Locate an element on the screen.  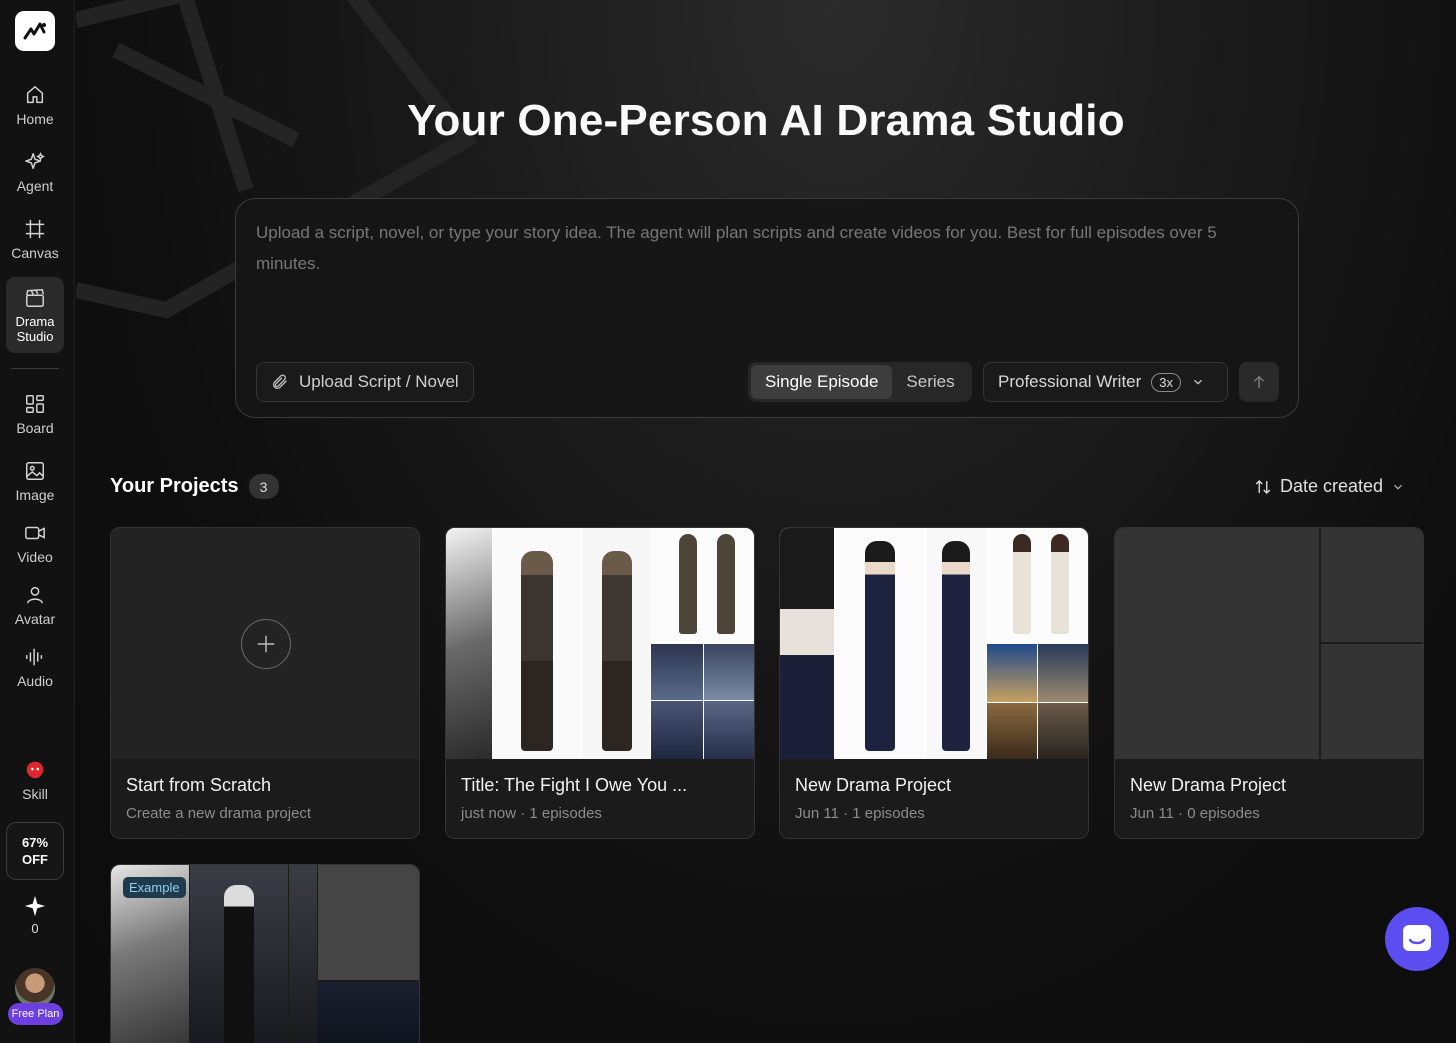
sidebar-item-label: Board is located at coordinates (35, 428).